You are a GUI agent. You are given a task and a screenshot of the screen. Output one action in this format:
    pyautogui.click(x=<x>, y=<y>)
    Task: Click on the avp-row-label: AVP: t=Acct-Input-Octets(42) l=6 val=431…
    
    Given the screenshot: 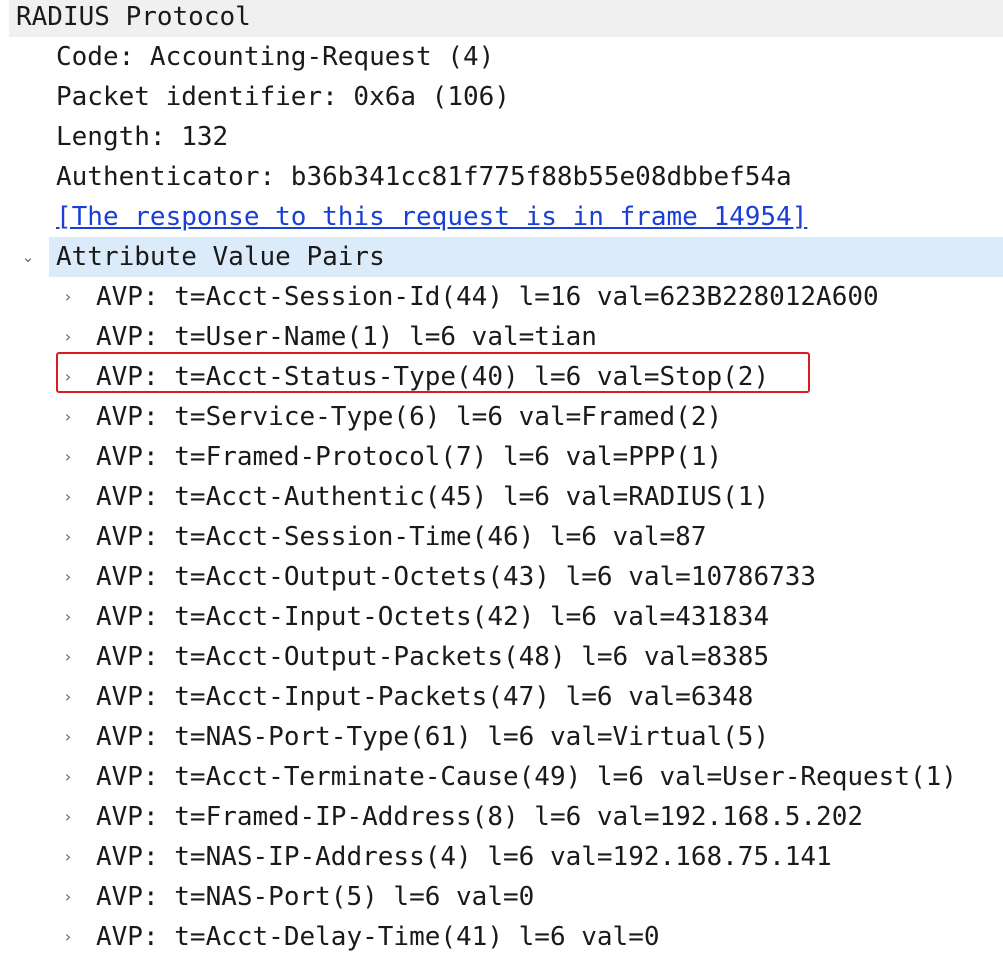 What is the action you would take?
    pyautogui.click(x=433, y=617)
    